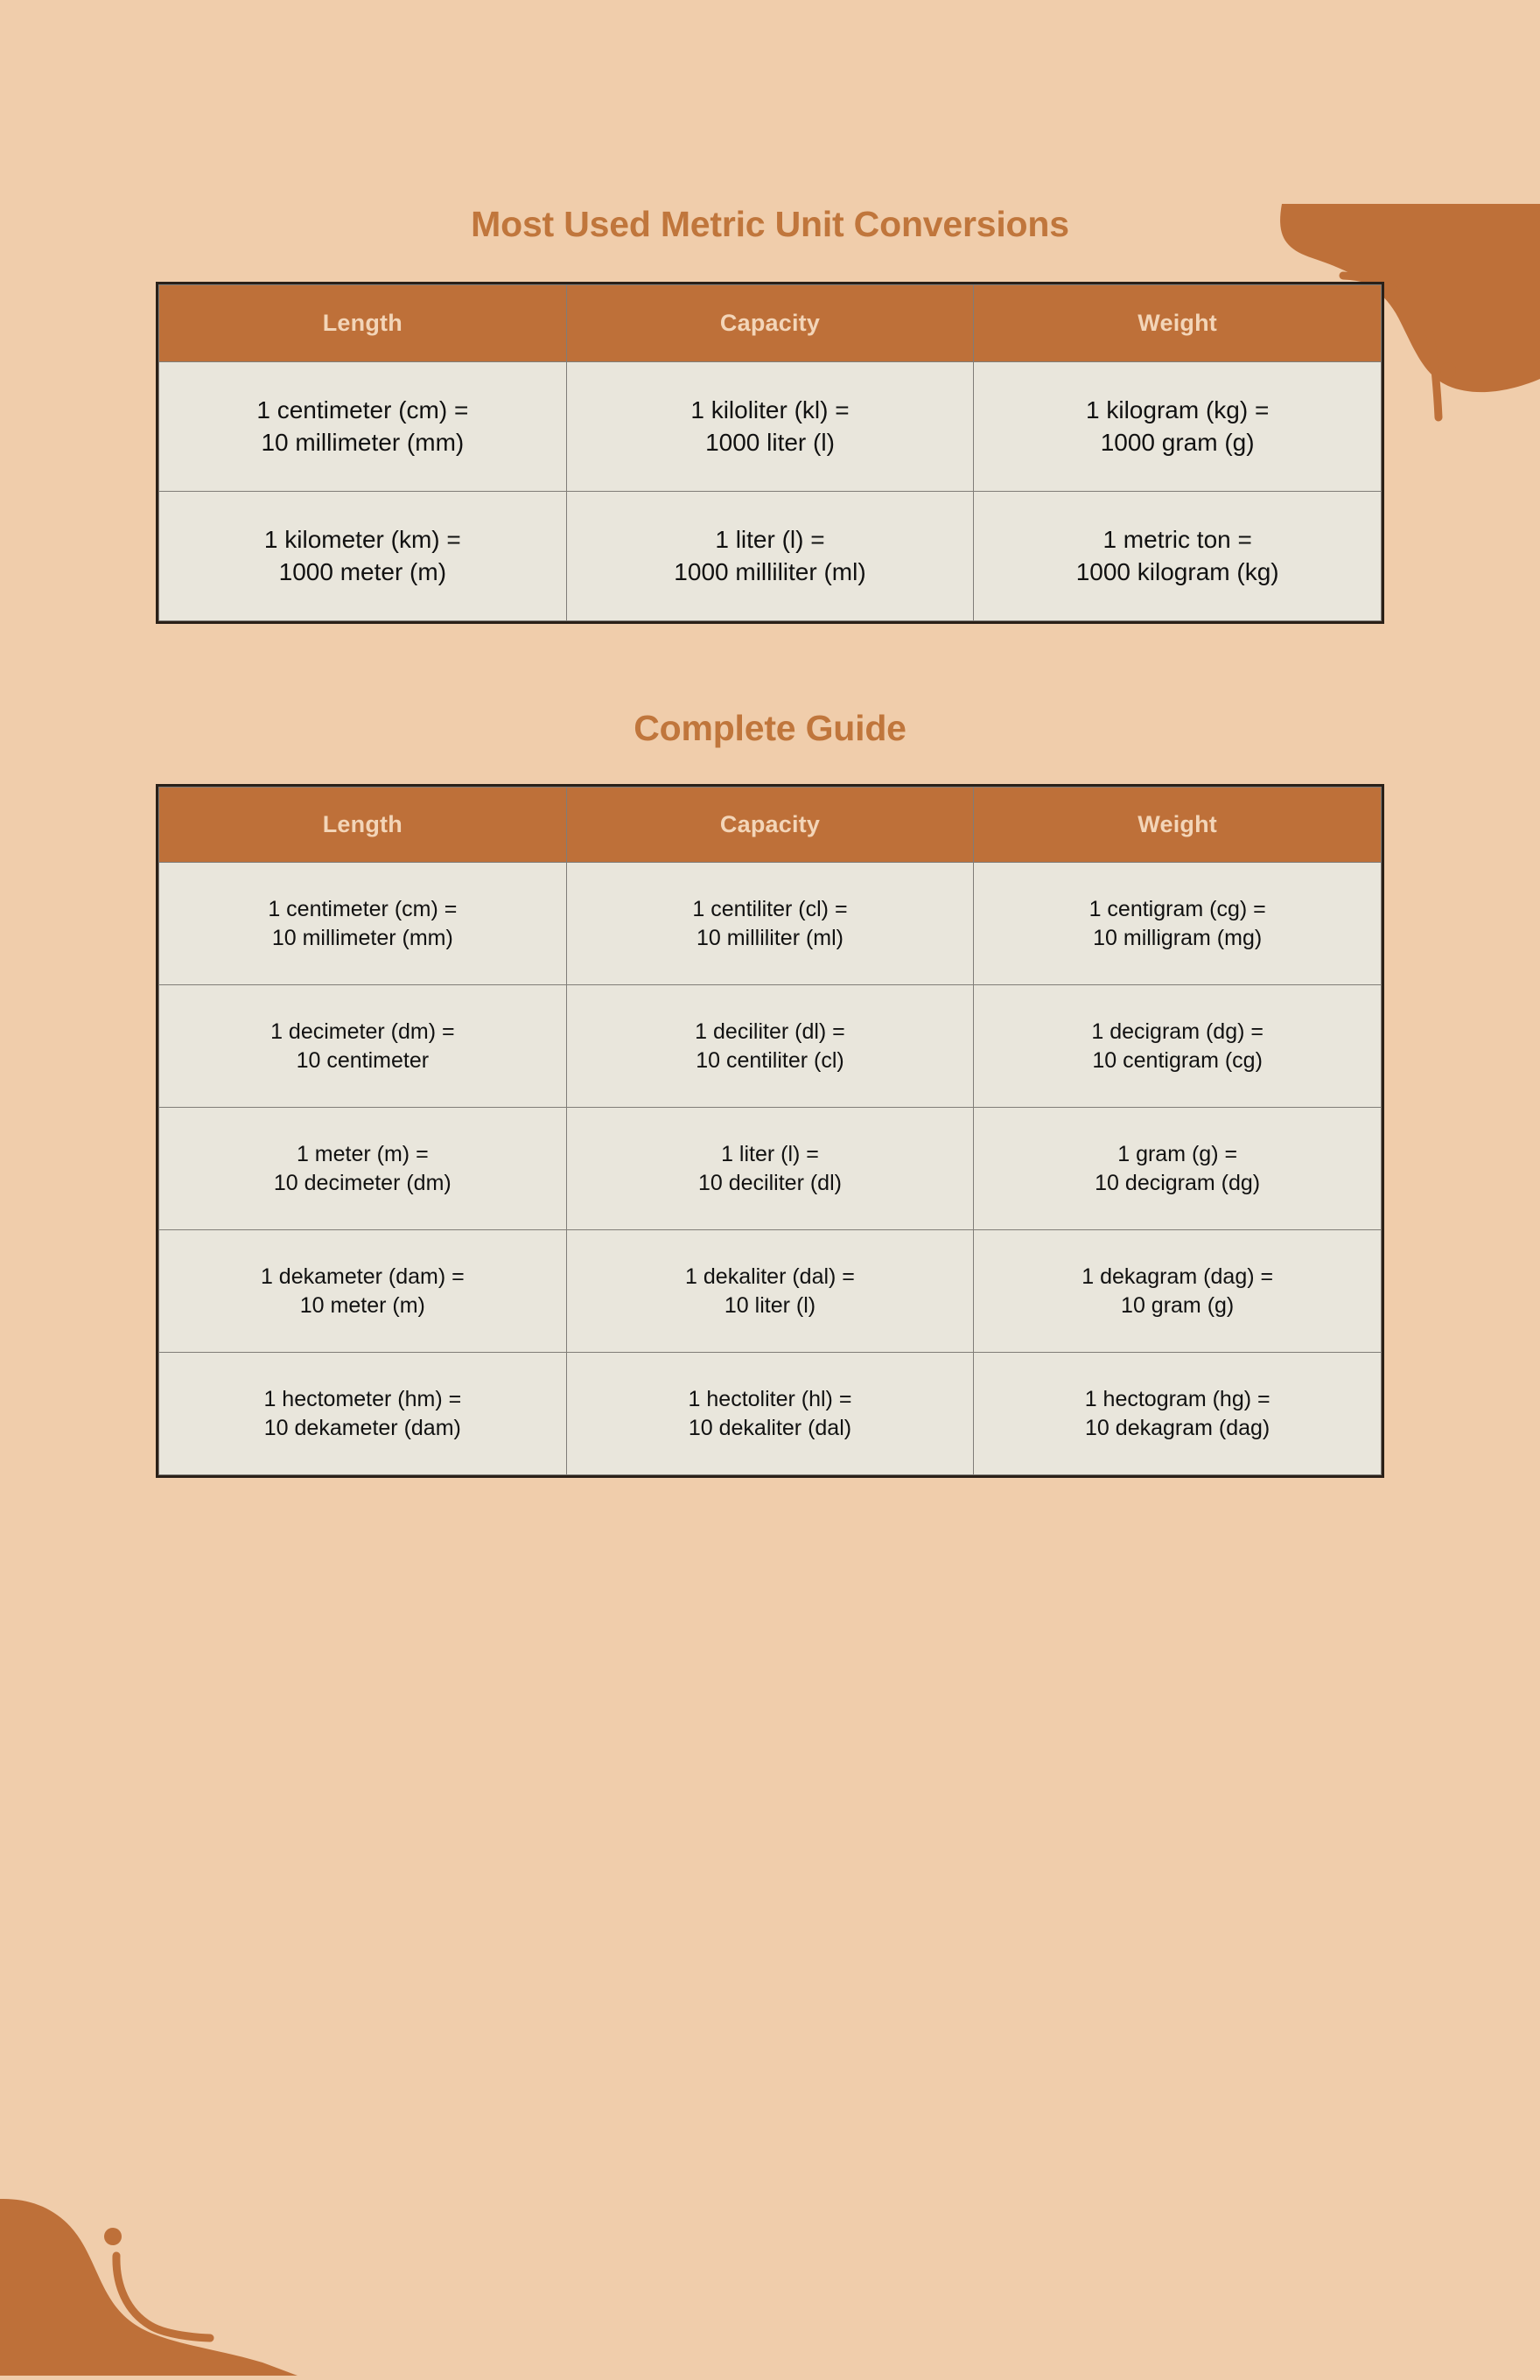 The image size is (1540, 2380). What do you see at coordinates (362, 1168) in the screenshot?
I see `cell-length: 1 meter (m) = 10 decimeter (dm)` at bounding box center [362, 1168].